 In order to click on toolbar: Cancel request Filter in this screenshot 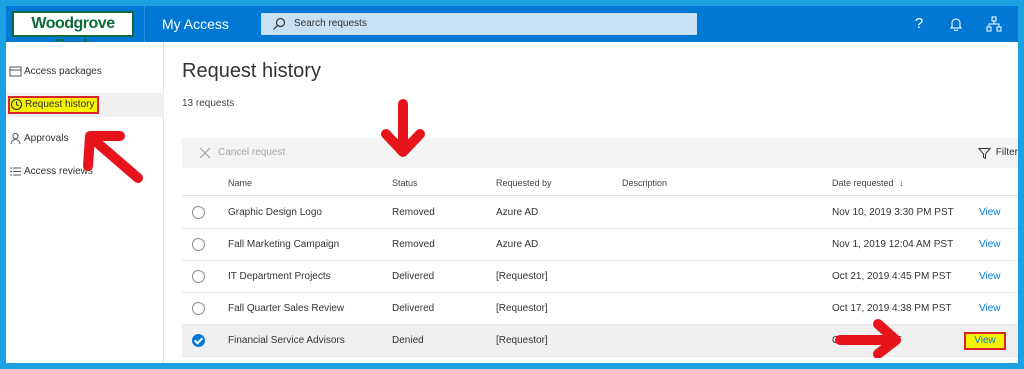, I will do `click(600, 153)`.